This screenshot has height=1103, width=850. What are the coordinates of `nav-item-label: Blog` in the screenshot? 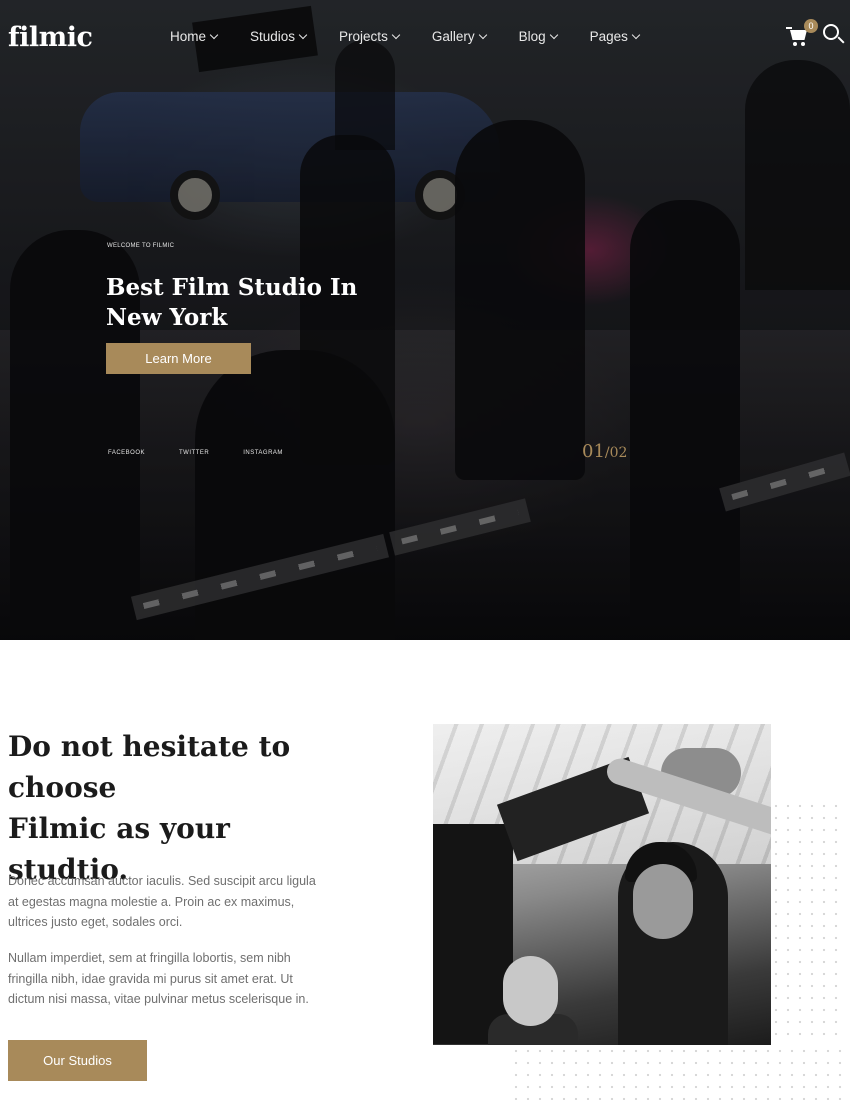 It's located at (532, 36).